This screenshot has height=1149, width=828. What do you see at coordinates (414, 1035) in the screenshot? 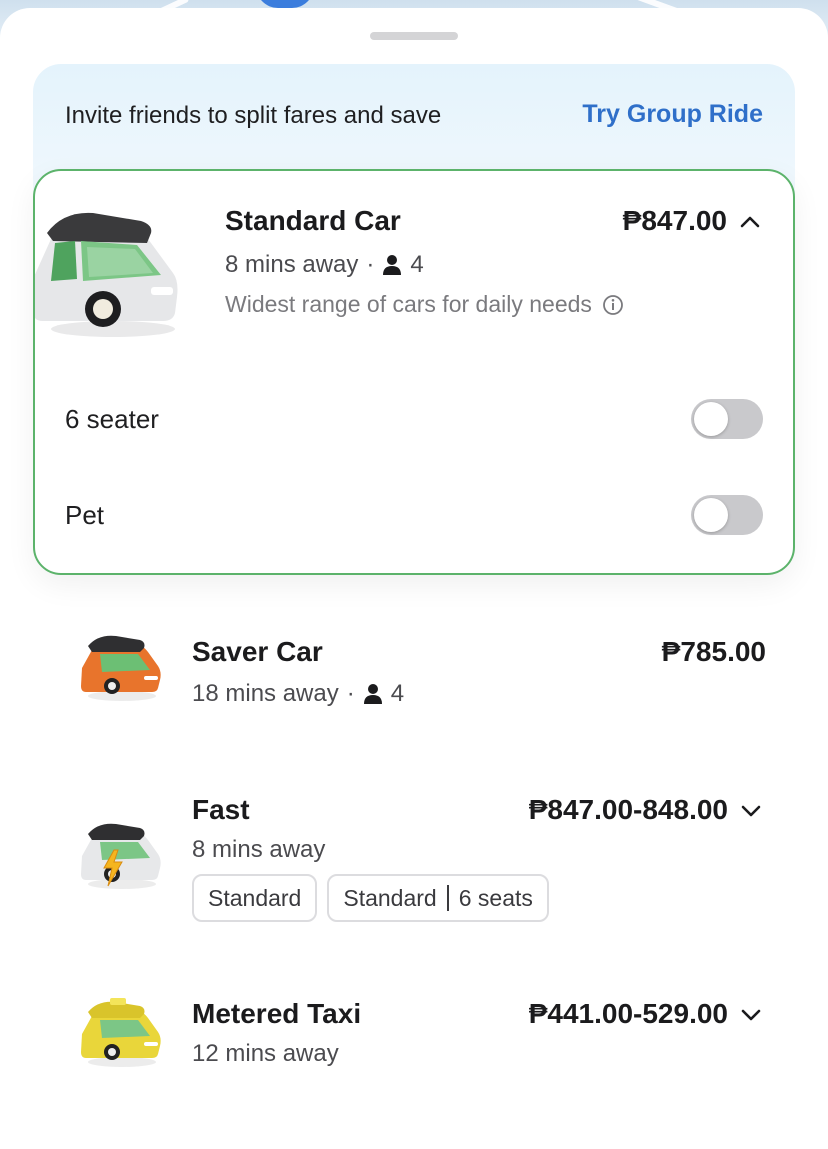
I see `ride-option-metered-taxi: Metered Taxi ₱441.00-529.00 12 mins away` at bounding box center [414, 1035].